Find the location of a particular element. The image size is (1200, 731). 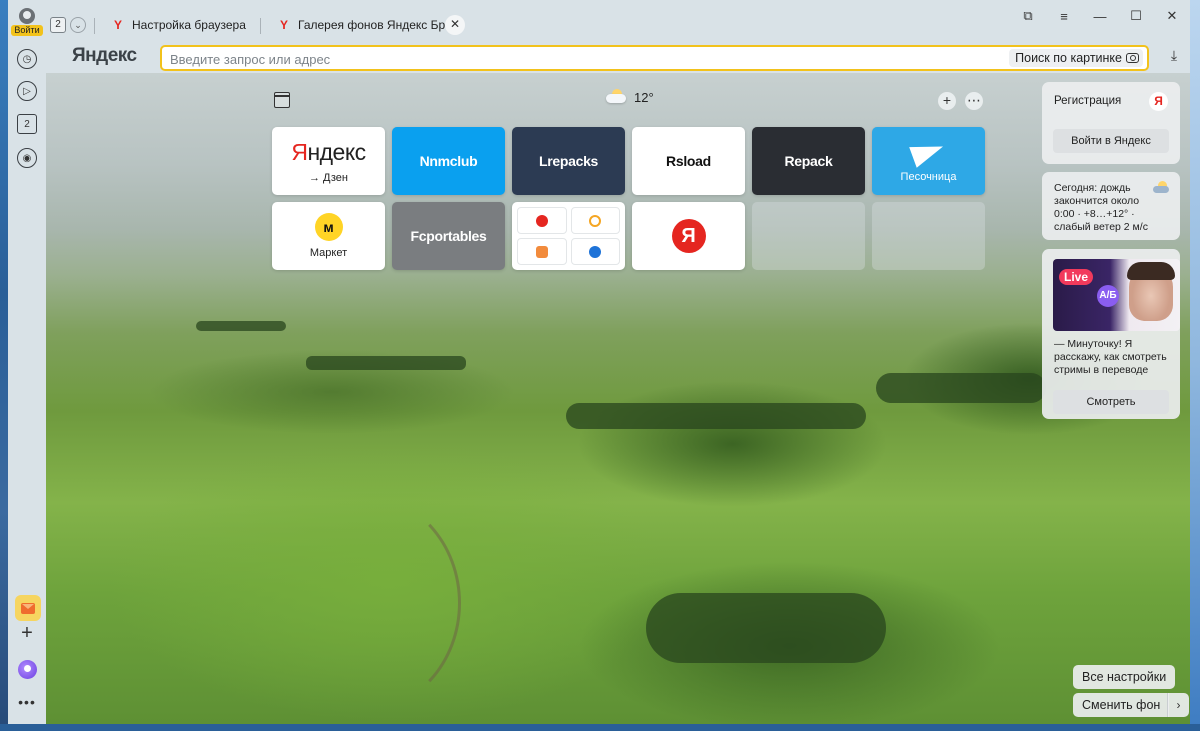

yandex-logo-rest: ндекс is located at coordinates (336, 151).